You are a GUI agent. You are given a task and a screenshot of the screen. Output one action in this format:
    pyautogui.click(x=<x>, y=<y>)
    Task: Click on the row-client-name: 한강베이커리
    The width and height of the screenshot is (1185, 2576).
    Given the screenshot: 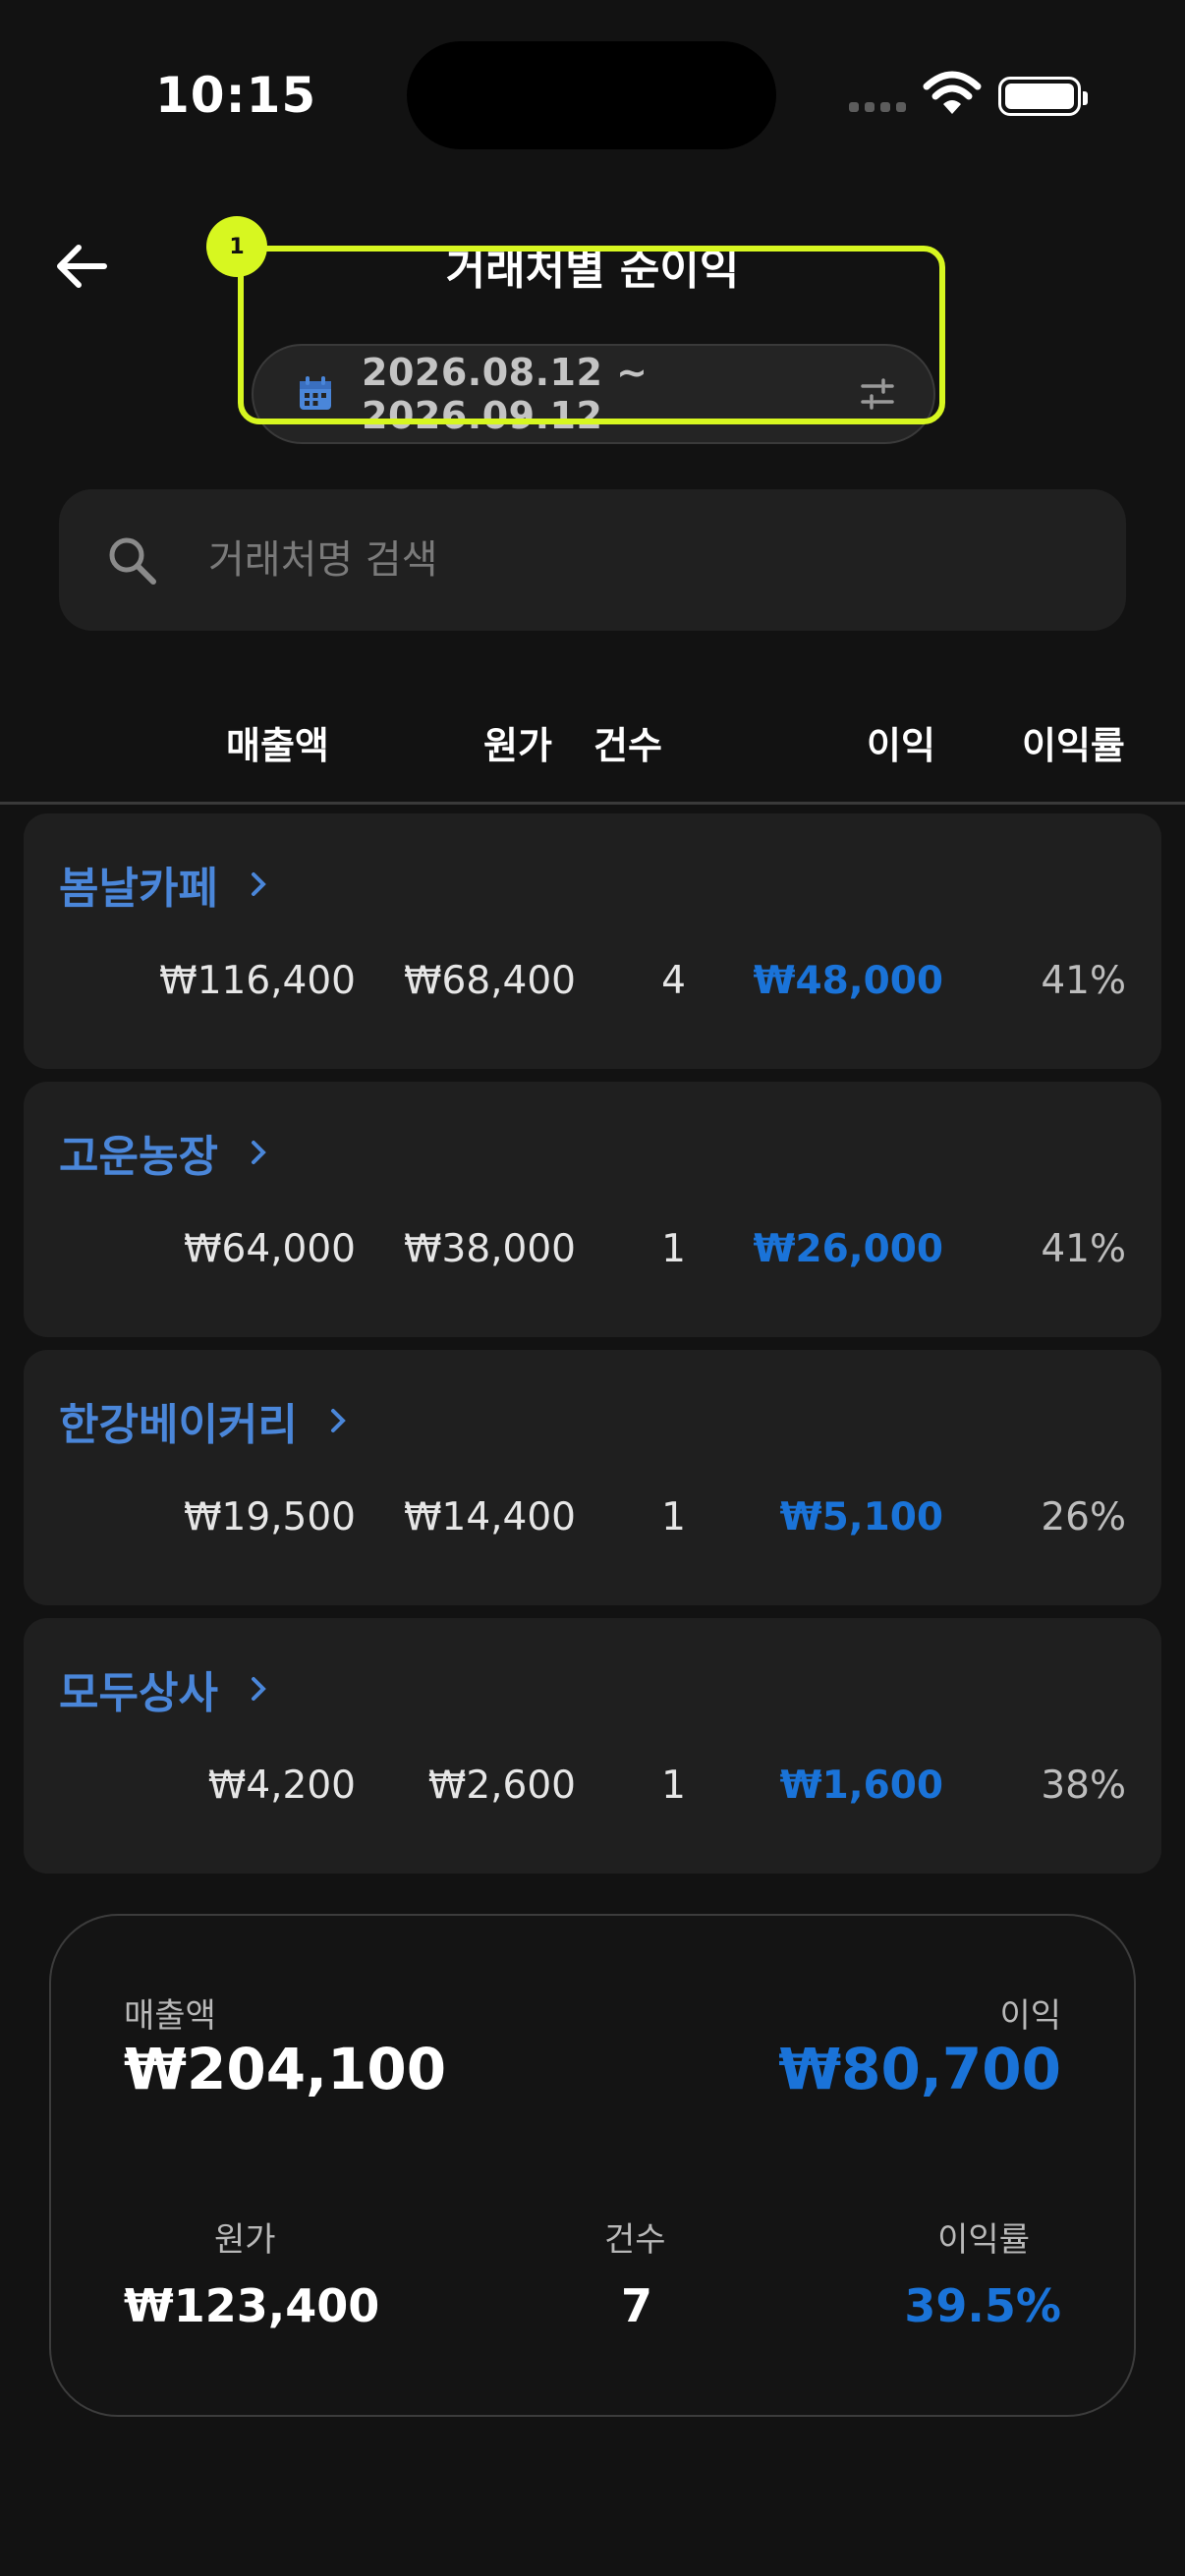 What is the action you would take?
    pyautogui.click(x=206, y=1420)
    